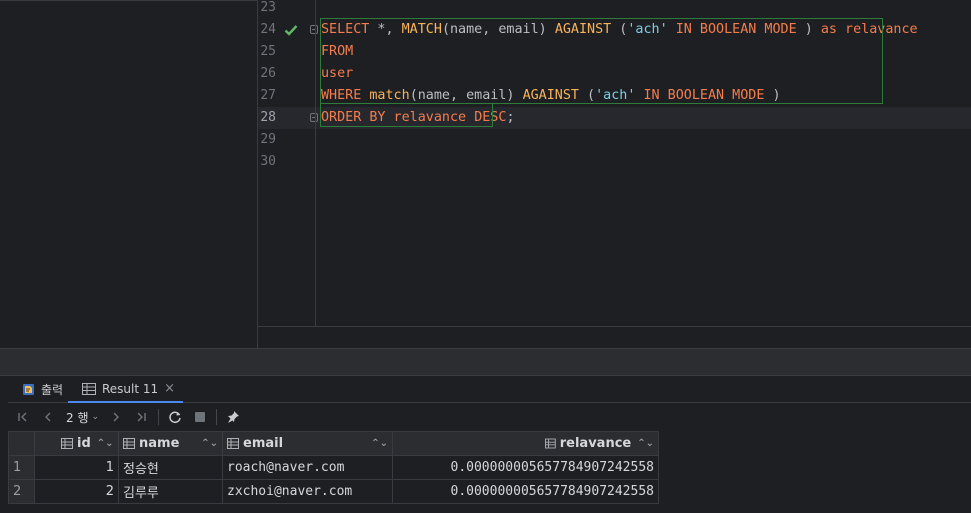 The width and height of the screenshot is (971, 513). I want to click on code-line: 28 ORDER BY relavance DESC;, so click(614, 118).